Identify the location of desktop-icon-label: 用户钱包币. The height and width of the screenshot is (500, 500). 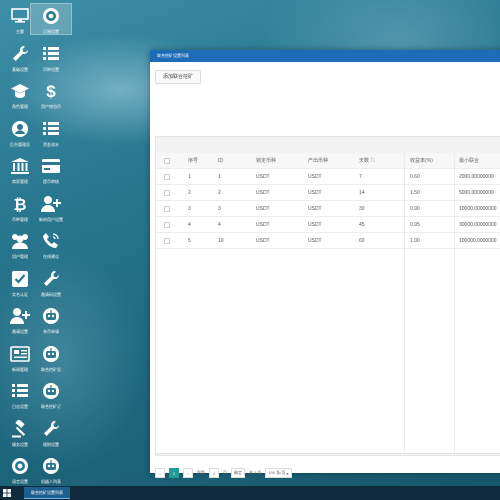
(51, 106).